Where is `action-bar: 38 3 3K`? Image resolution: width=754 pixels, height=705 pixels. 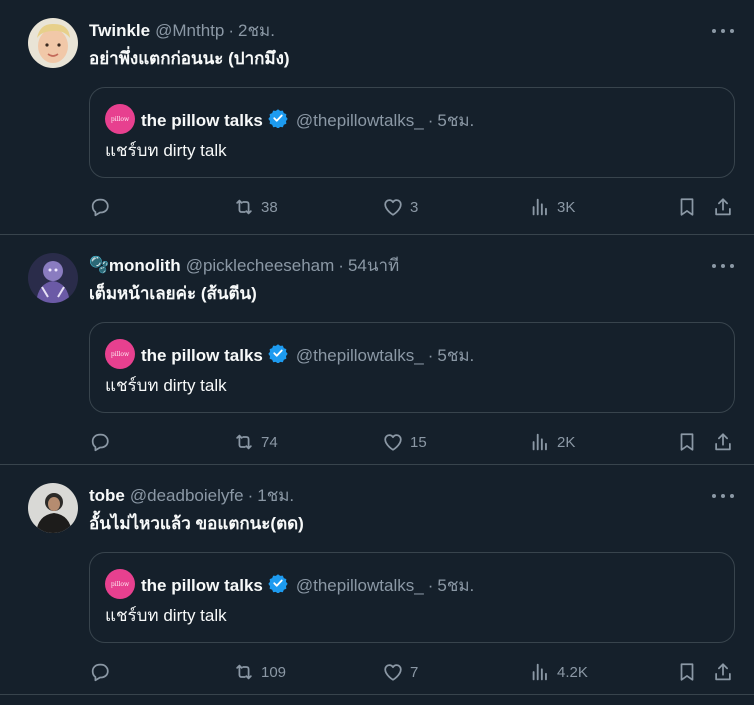
action-bar: 38 3 3K is located at coordinates (413, 207).